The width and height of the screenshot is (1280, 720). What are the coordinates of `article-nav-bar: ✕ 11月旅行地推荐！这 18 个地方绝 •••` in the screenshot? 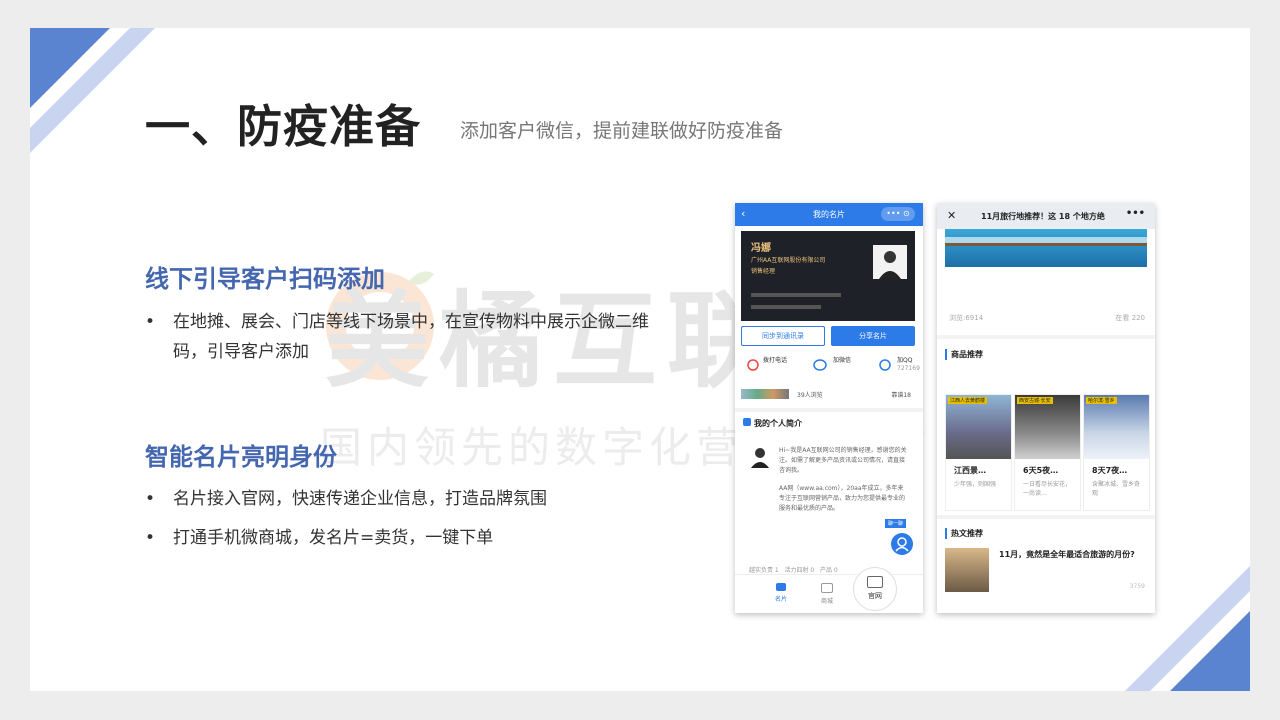 It's located at (1046, 216).